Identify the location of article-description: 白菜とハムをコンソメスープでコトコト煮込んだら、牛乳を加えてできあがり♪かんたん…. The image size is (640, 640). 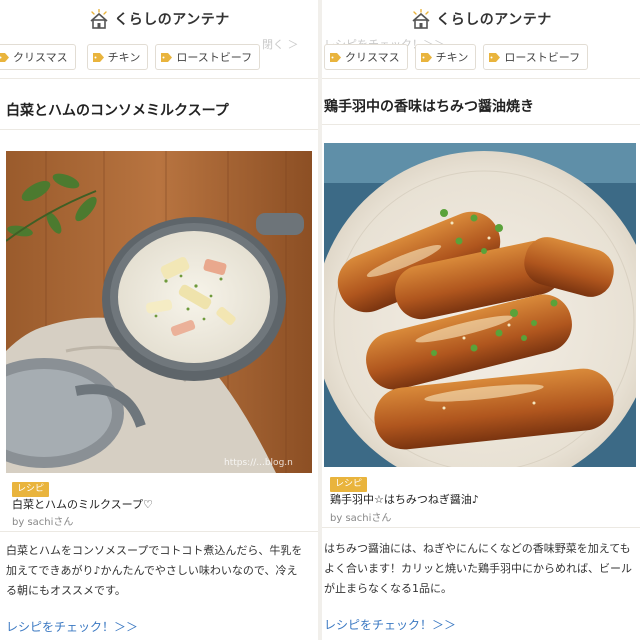
(154, 570).